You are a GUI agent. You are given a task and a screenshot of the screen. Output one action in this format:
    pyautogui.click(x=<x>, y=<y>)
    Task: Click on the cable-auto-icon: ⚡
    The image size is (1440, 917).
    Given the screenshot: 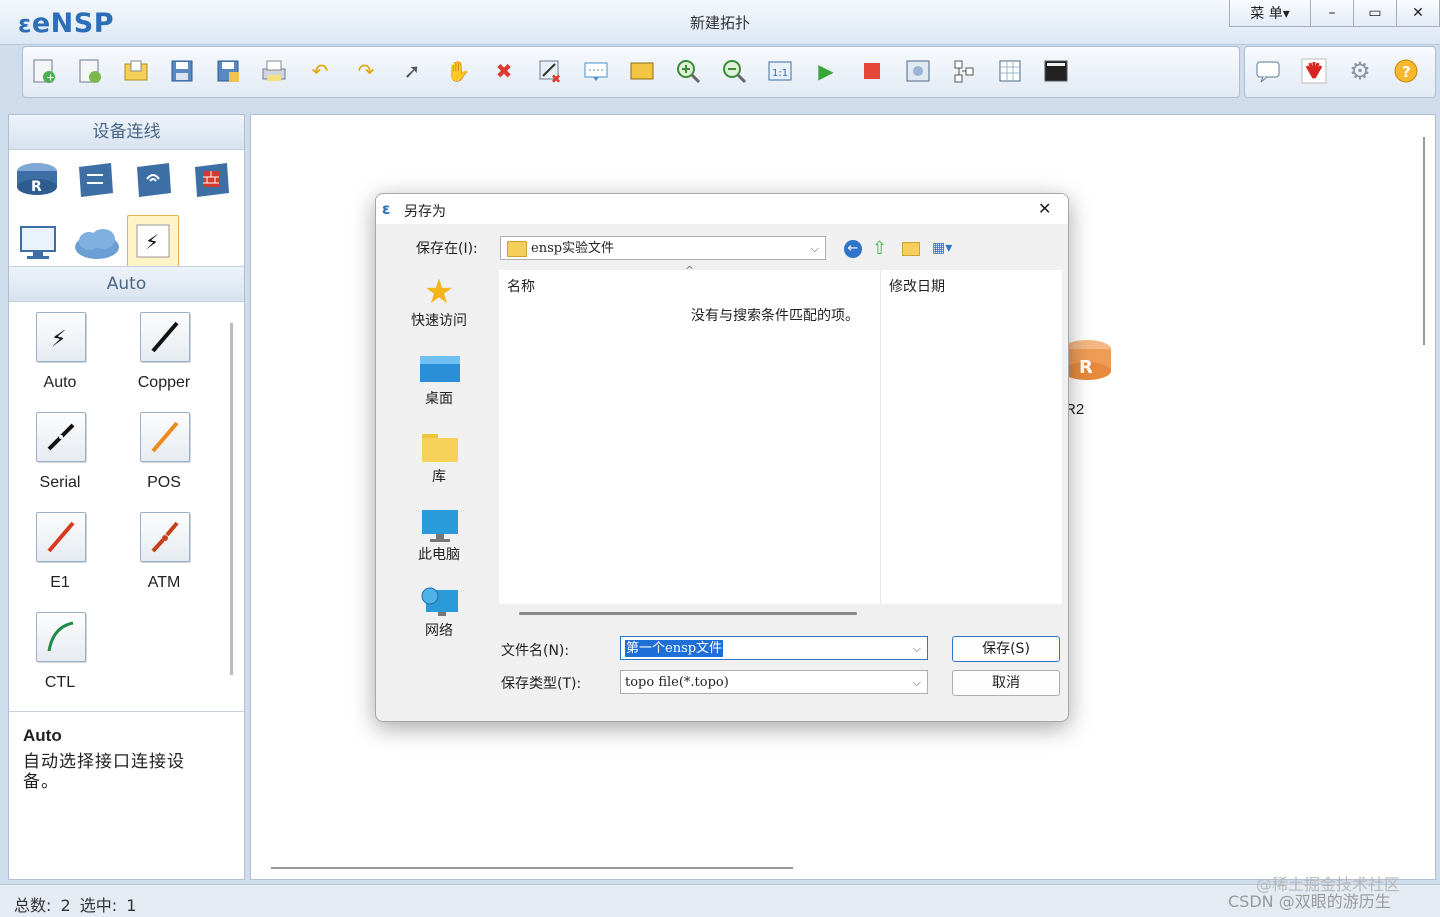 What is the action you would take?
    pyautogui.click(x=61, y=337)
    